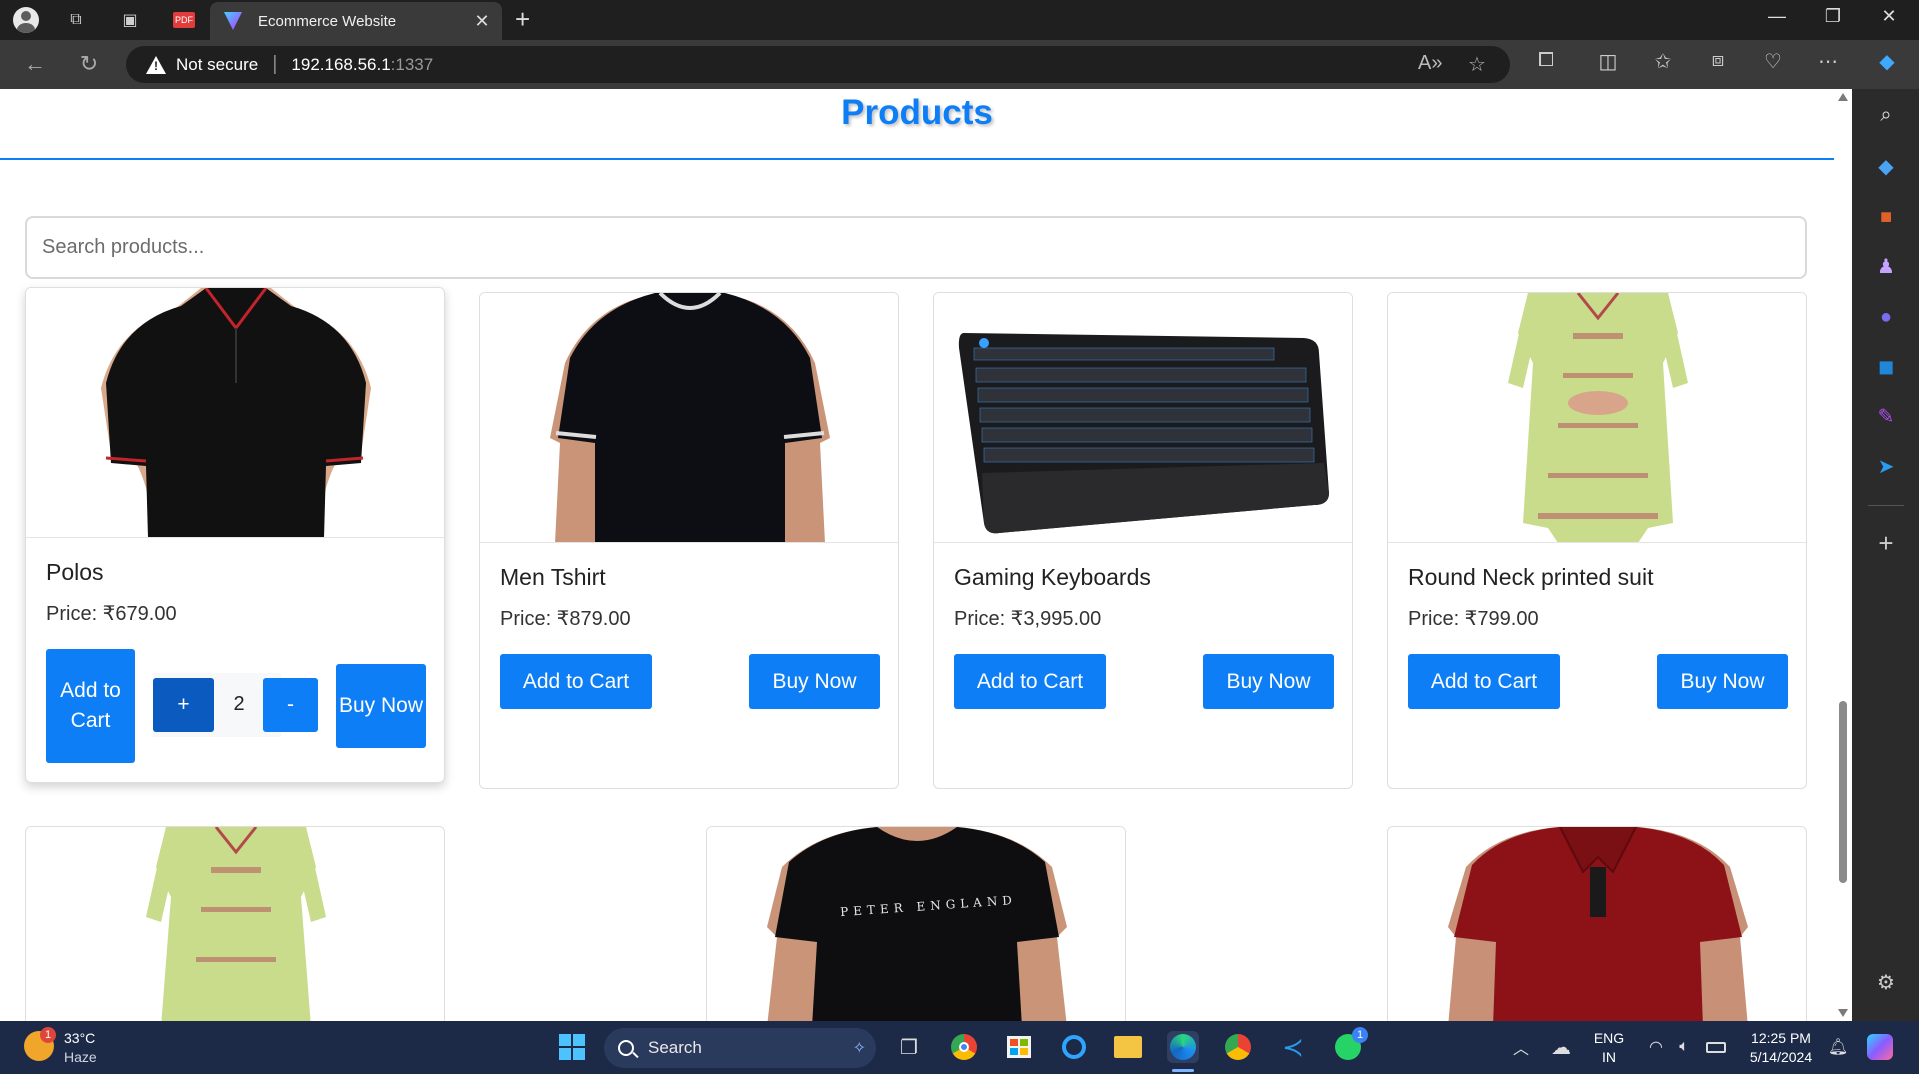  I want to click on microsoft-store-icon, so click(1019, 1047).